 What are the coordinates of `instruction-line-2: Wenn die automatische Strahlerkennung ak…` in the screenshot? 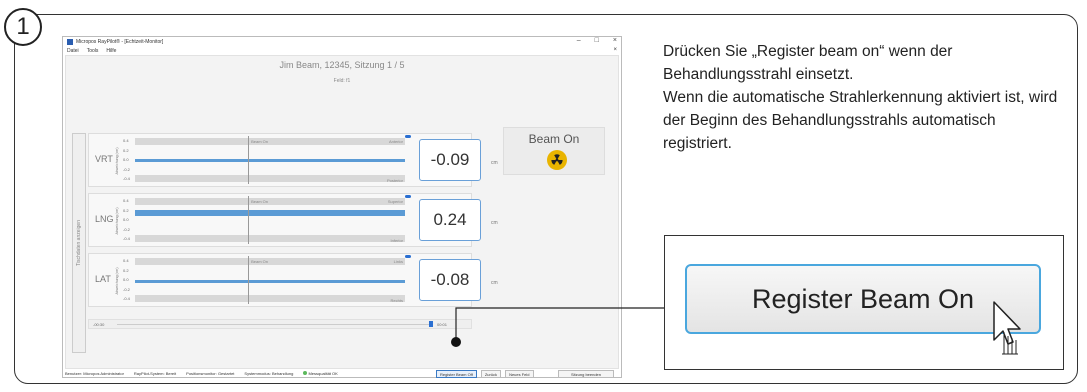 It's located at (860, 120).